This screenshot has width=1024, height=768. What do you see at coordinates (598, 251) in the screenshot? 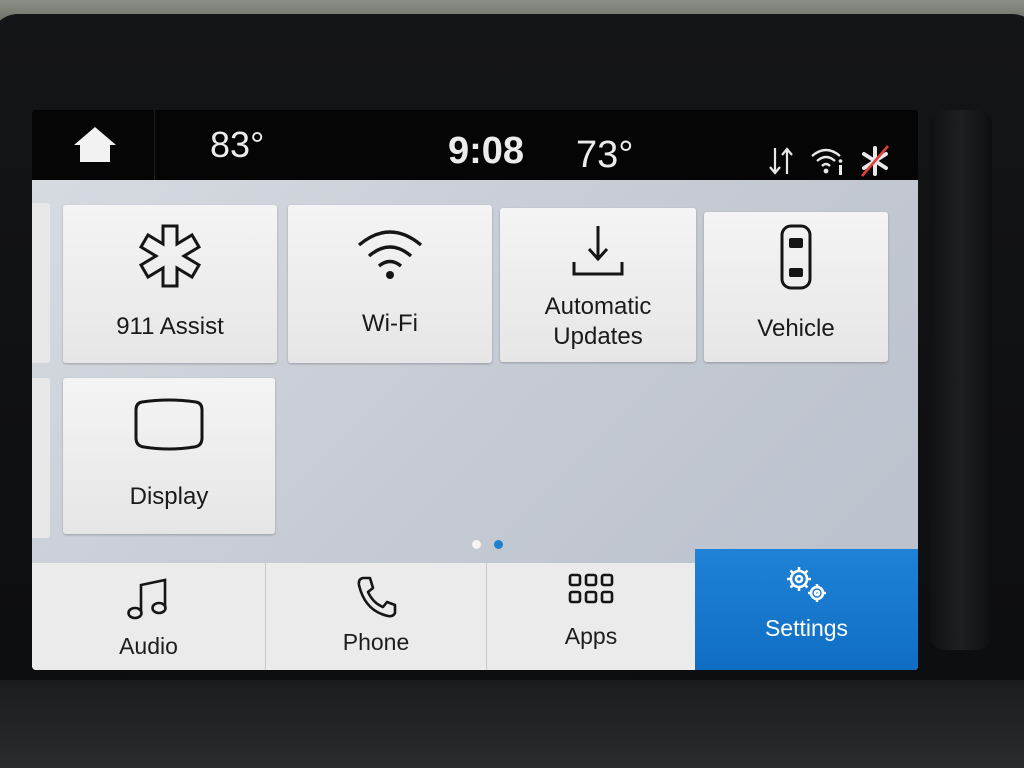
I see `download-icon` at bounding box center [598, 251].